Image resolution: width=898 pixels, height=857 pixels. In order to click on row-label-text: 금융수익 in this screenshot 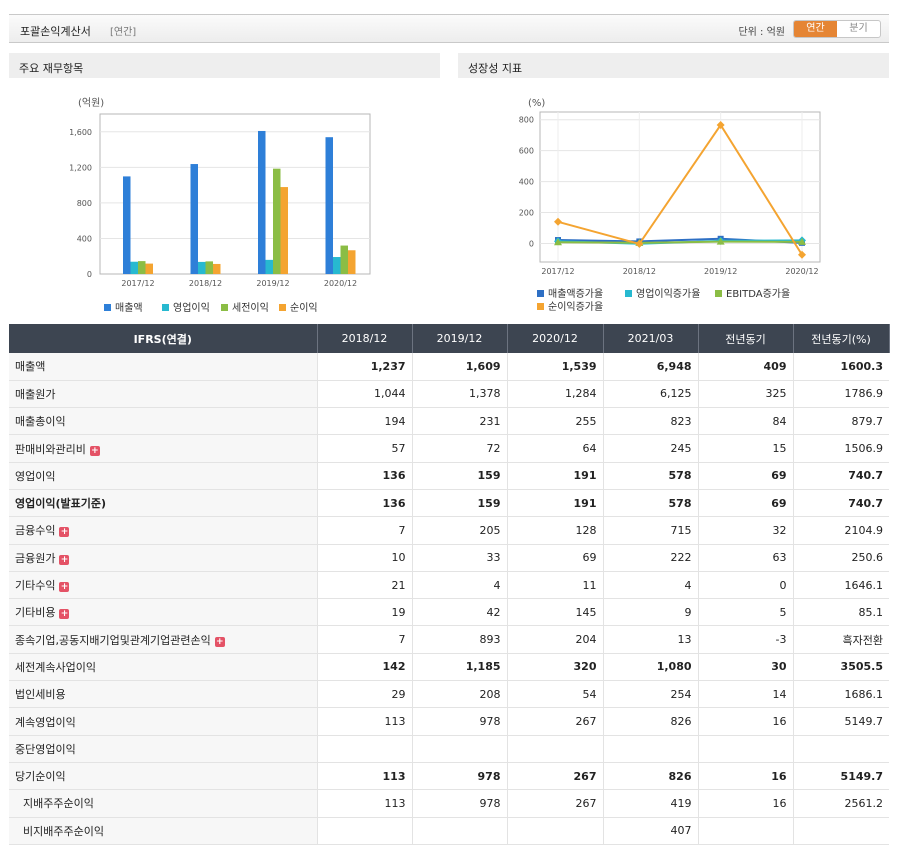, I will do `click(35, 531)`.